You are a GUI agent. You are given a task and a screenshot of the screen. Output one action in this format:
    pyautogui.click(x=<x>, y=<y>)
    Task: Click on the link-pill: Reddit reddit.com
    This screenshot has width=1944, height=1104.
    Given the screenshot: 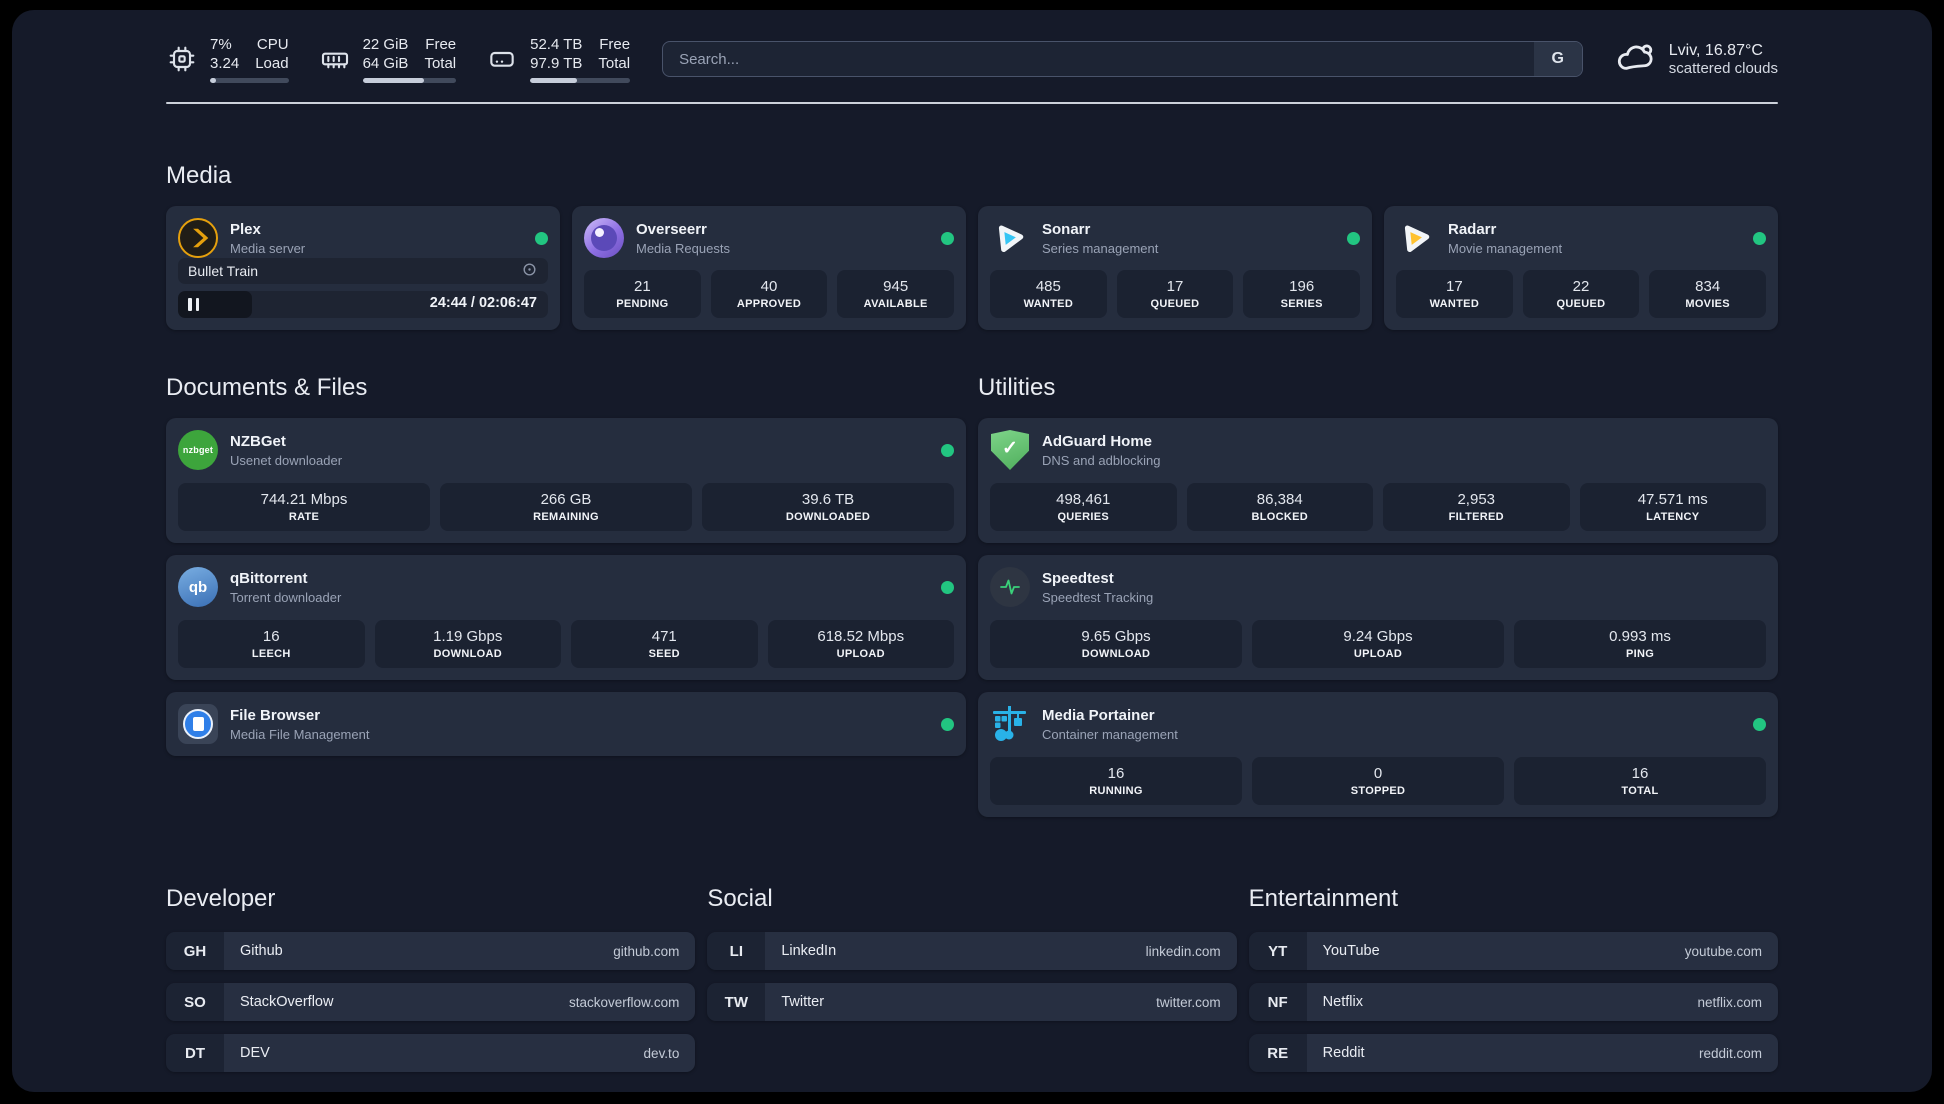 What is the action you would take?
    pyautogui.click(x=1542, y=1053)
    